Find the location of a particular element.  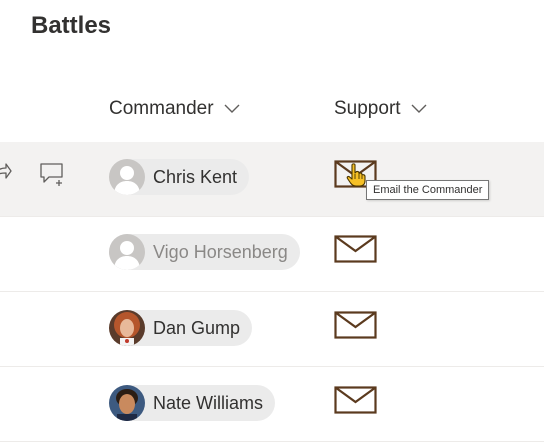

add-comment-icon is located at coordinates (53, 175).